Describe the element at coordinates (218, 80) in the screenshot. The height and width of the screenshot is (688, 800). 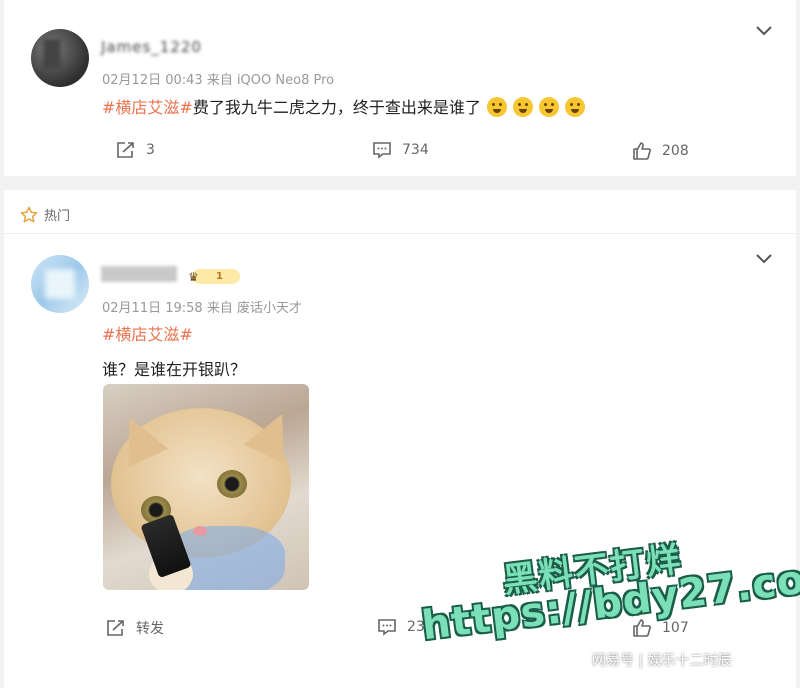
I see `post-meta: 02月12日 00:43 来自 iQOO Neo8 Pro` at that location.